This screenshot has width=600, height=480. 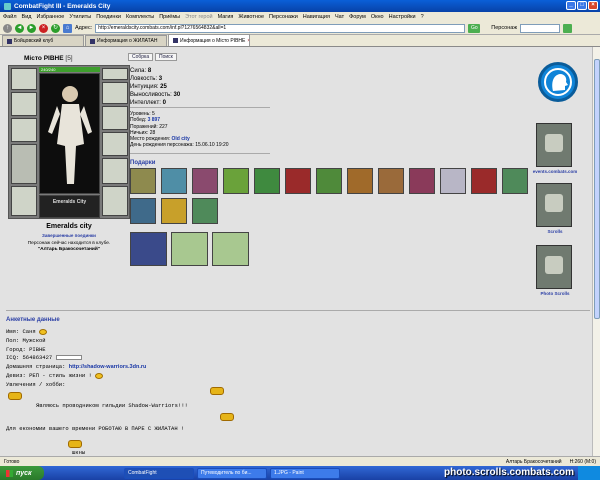 I want to click on menu-view: Вид, so click(x=27, y=17).